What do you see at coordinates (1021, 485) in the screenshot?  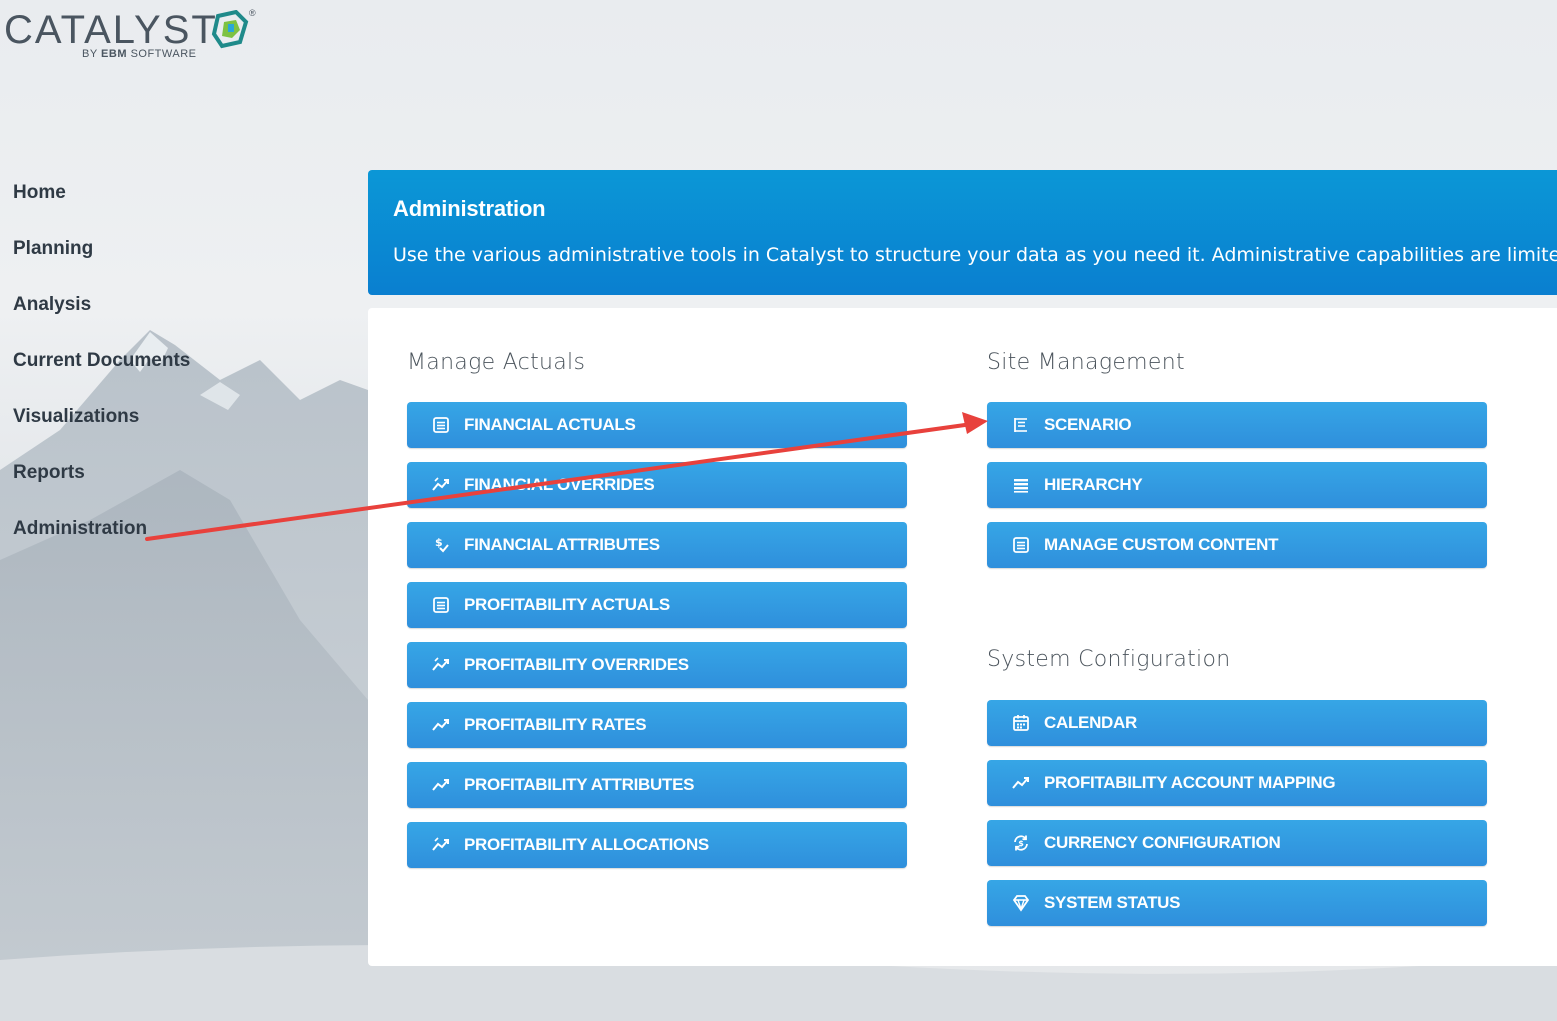 I see `hierarchy-icon` at bounding box center [1021, 485].